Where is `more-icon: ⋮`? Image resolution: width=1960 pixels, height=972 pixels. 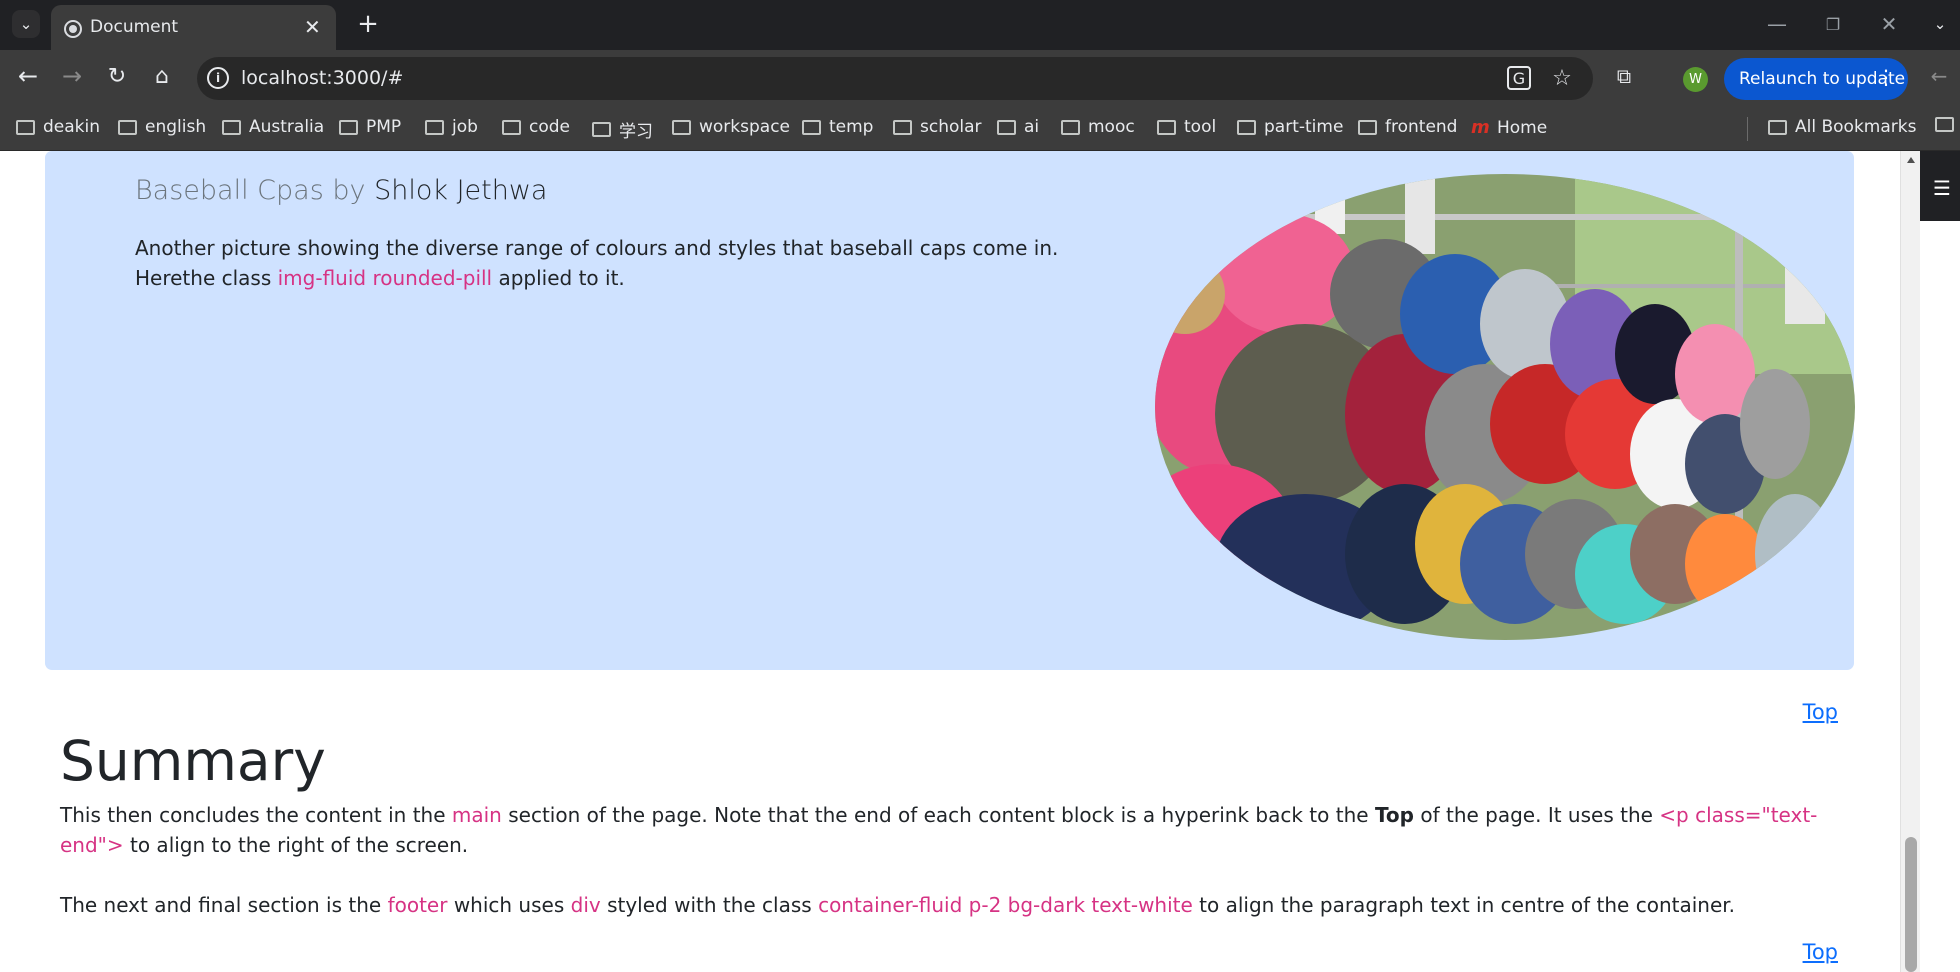
more-icon: ⋮ is located at coordinates (1886, 77).